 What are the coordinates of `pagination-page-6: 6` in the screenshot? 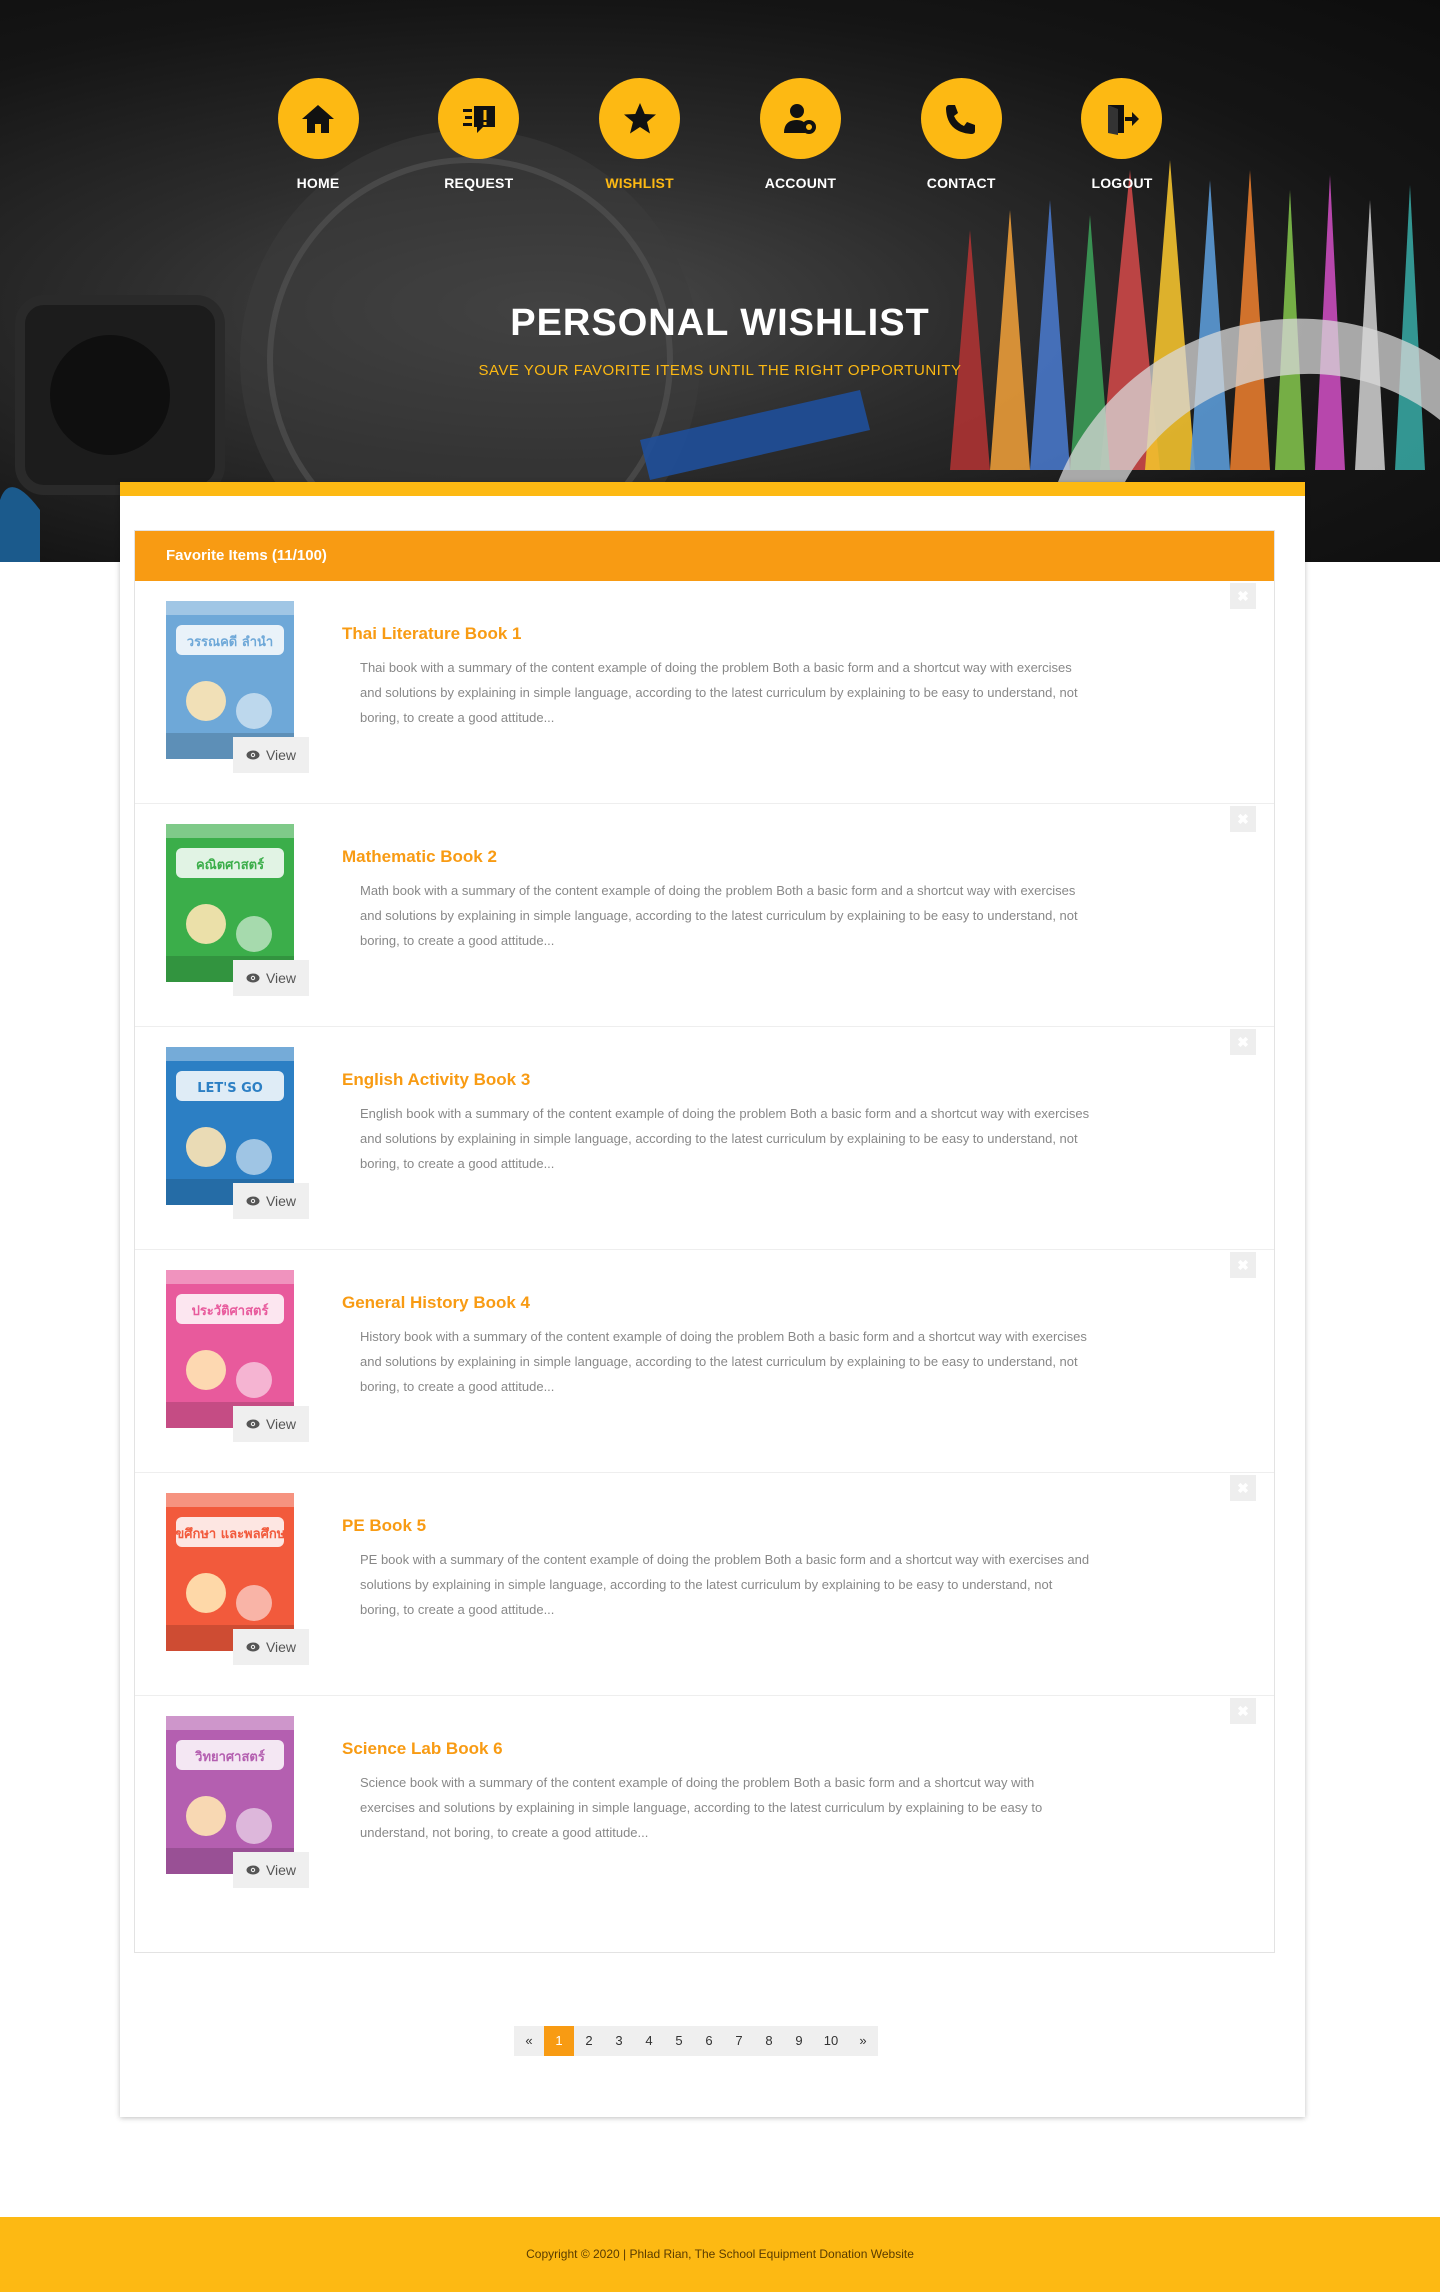 It's located at (709, 2041).